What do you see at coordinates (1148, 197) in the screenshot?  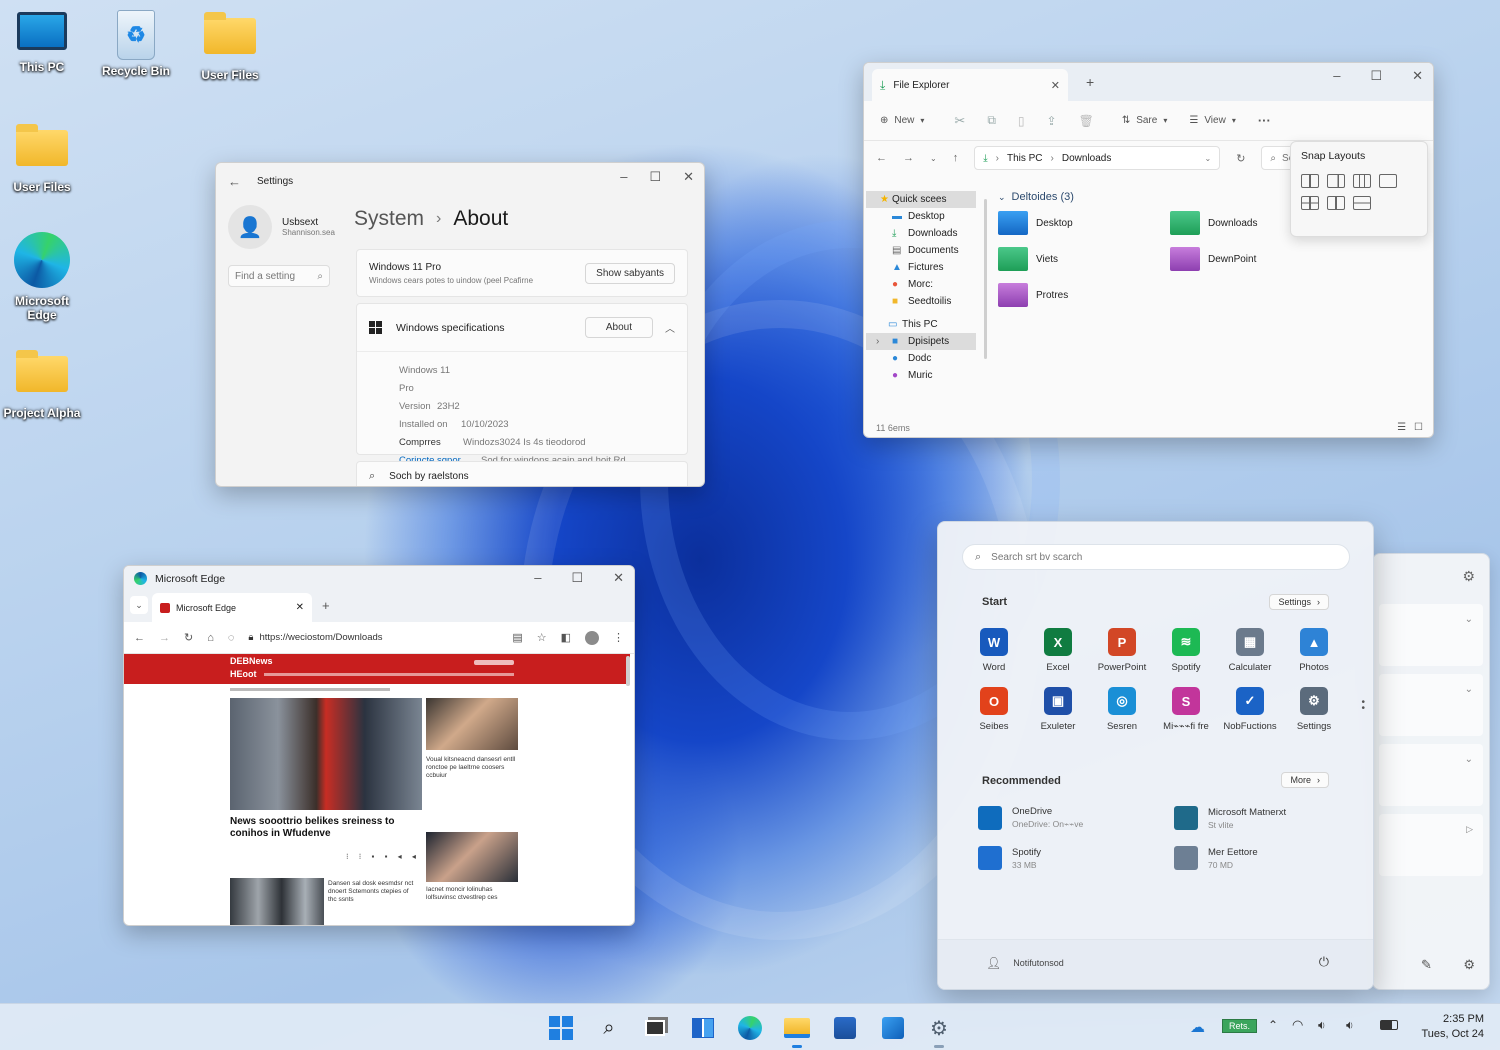 I see `group-header: ⌄ Deltoides (3)` at bounding box center [1148, 197].